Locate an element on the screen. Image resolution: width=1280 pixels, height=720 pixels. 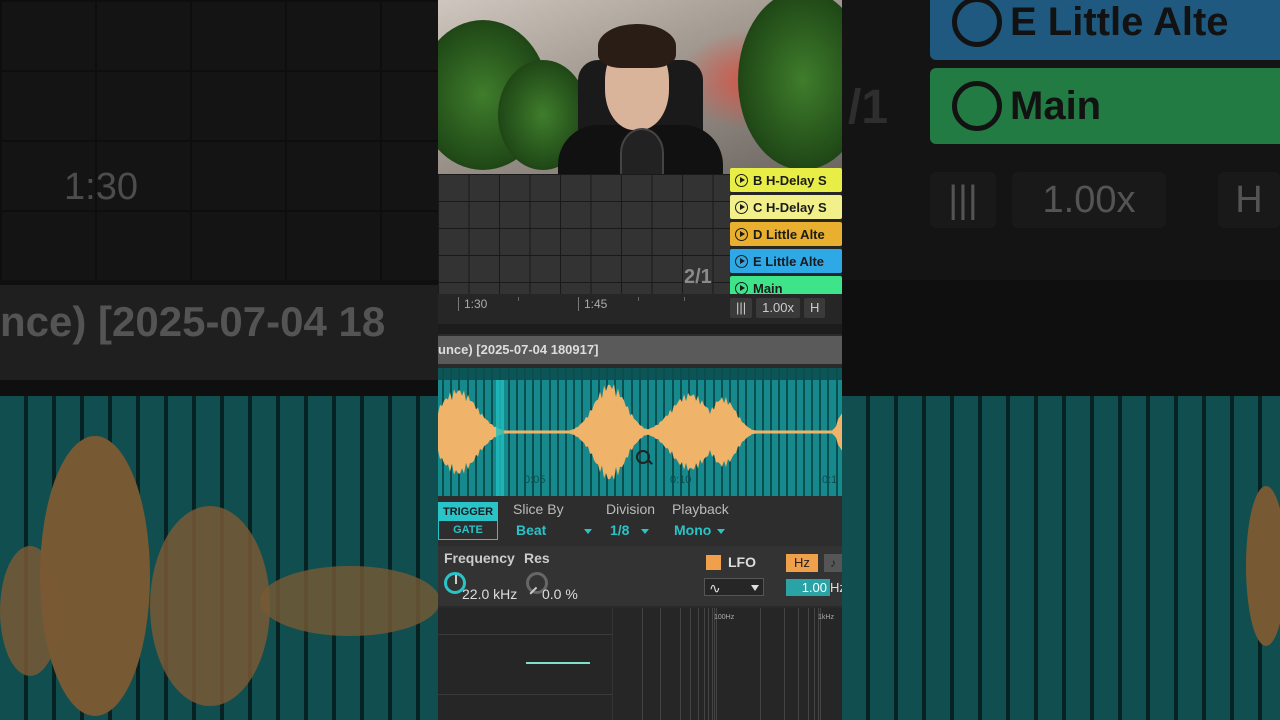
trigger-gate-toggle: TRIGGER GATE is located at coordinates (468, 521).